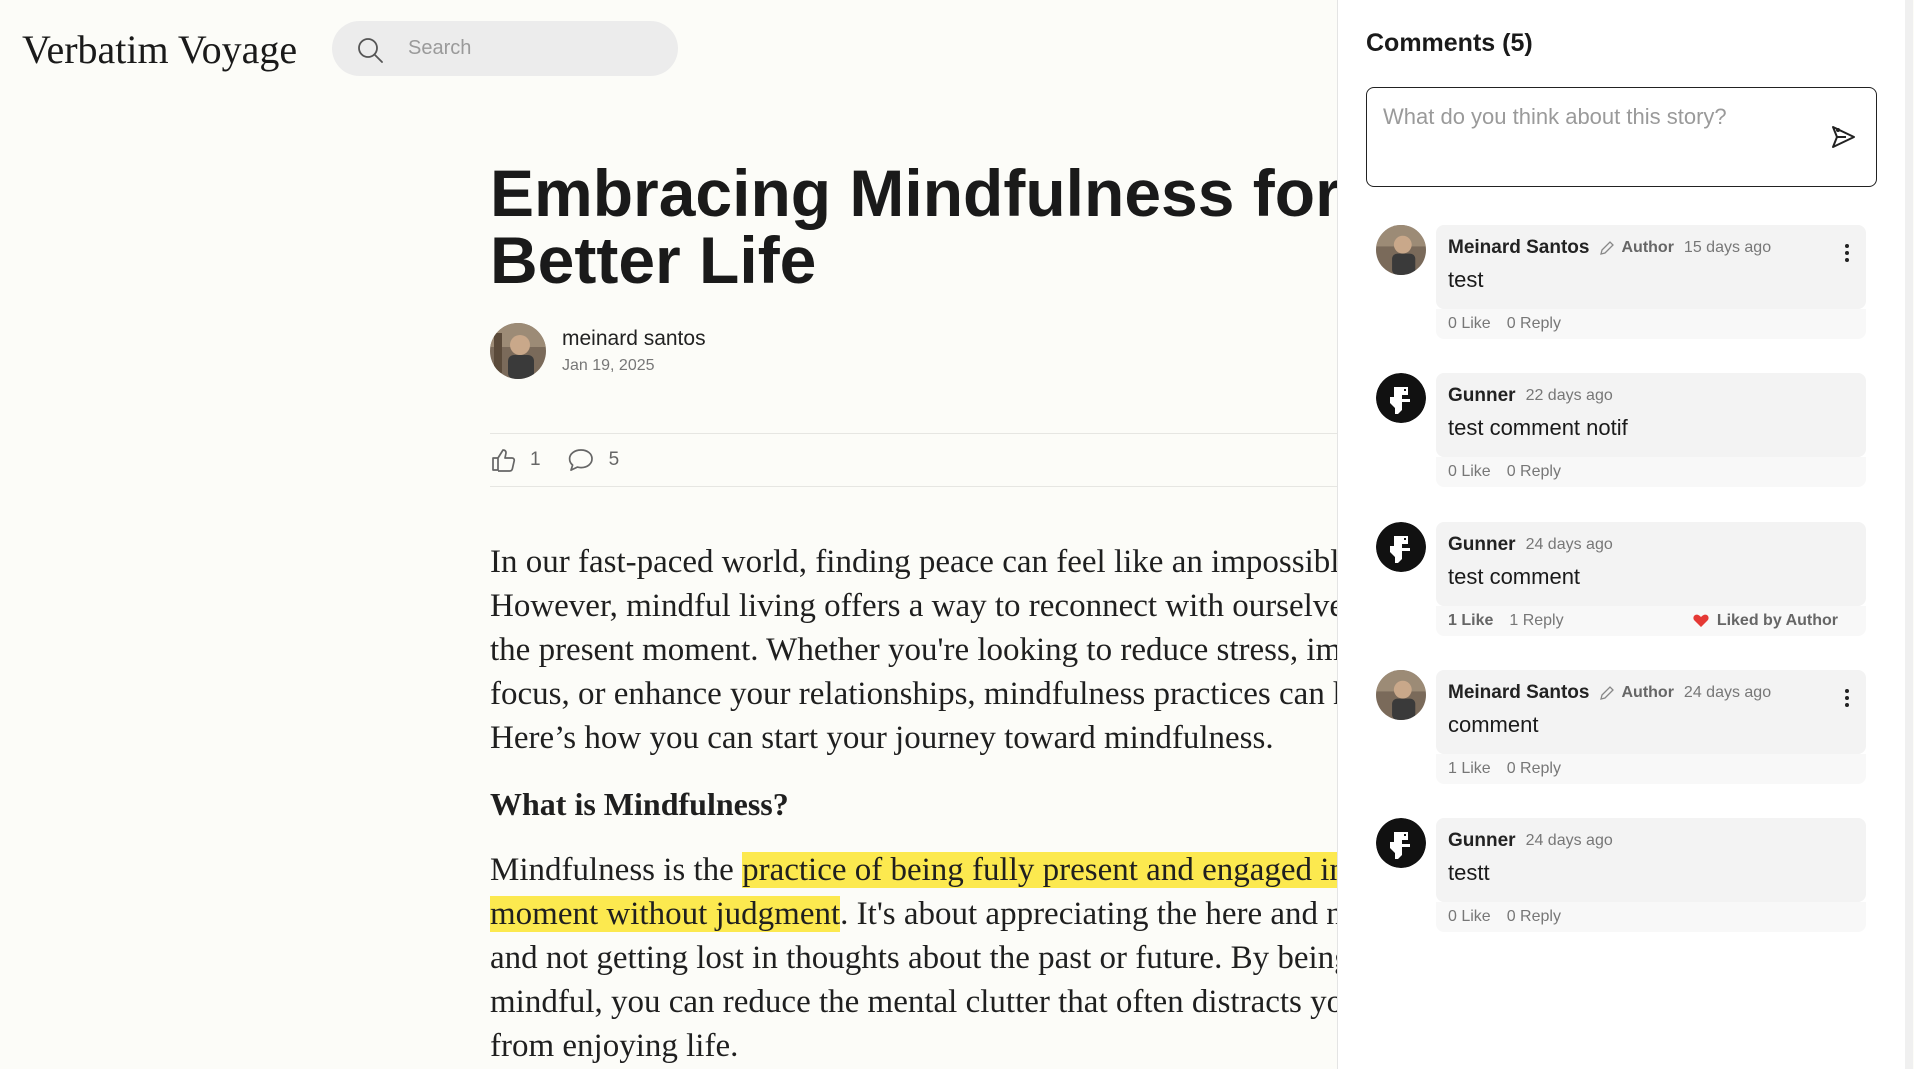 This screenshot has height=1069, width=1914. I want to click on comment-text: test comment notif, so click(1538, 427).